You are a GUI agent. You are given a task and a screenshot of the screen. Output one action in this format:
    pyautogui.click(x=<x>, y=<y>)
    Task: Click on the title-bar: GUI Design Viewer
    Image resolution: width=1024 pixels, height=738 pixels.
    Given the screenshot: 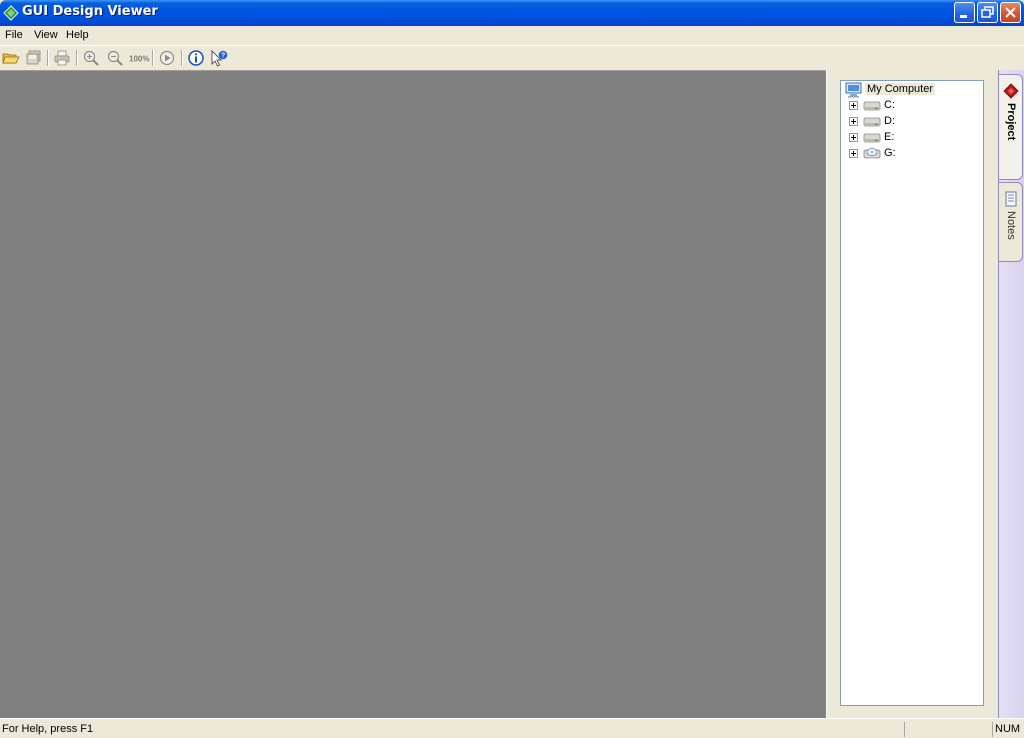 What is the action you would take?
    pyautogui.click(x=512, y=13)
    